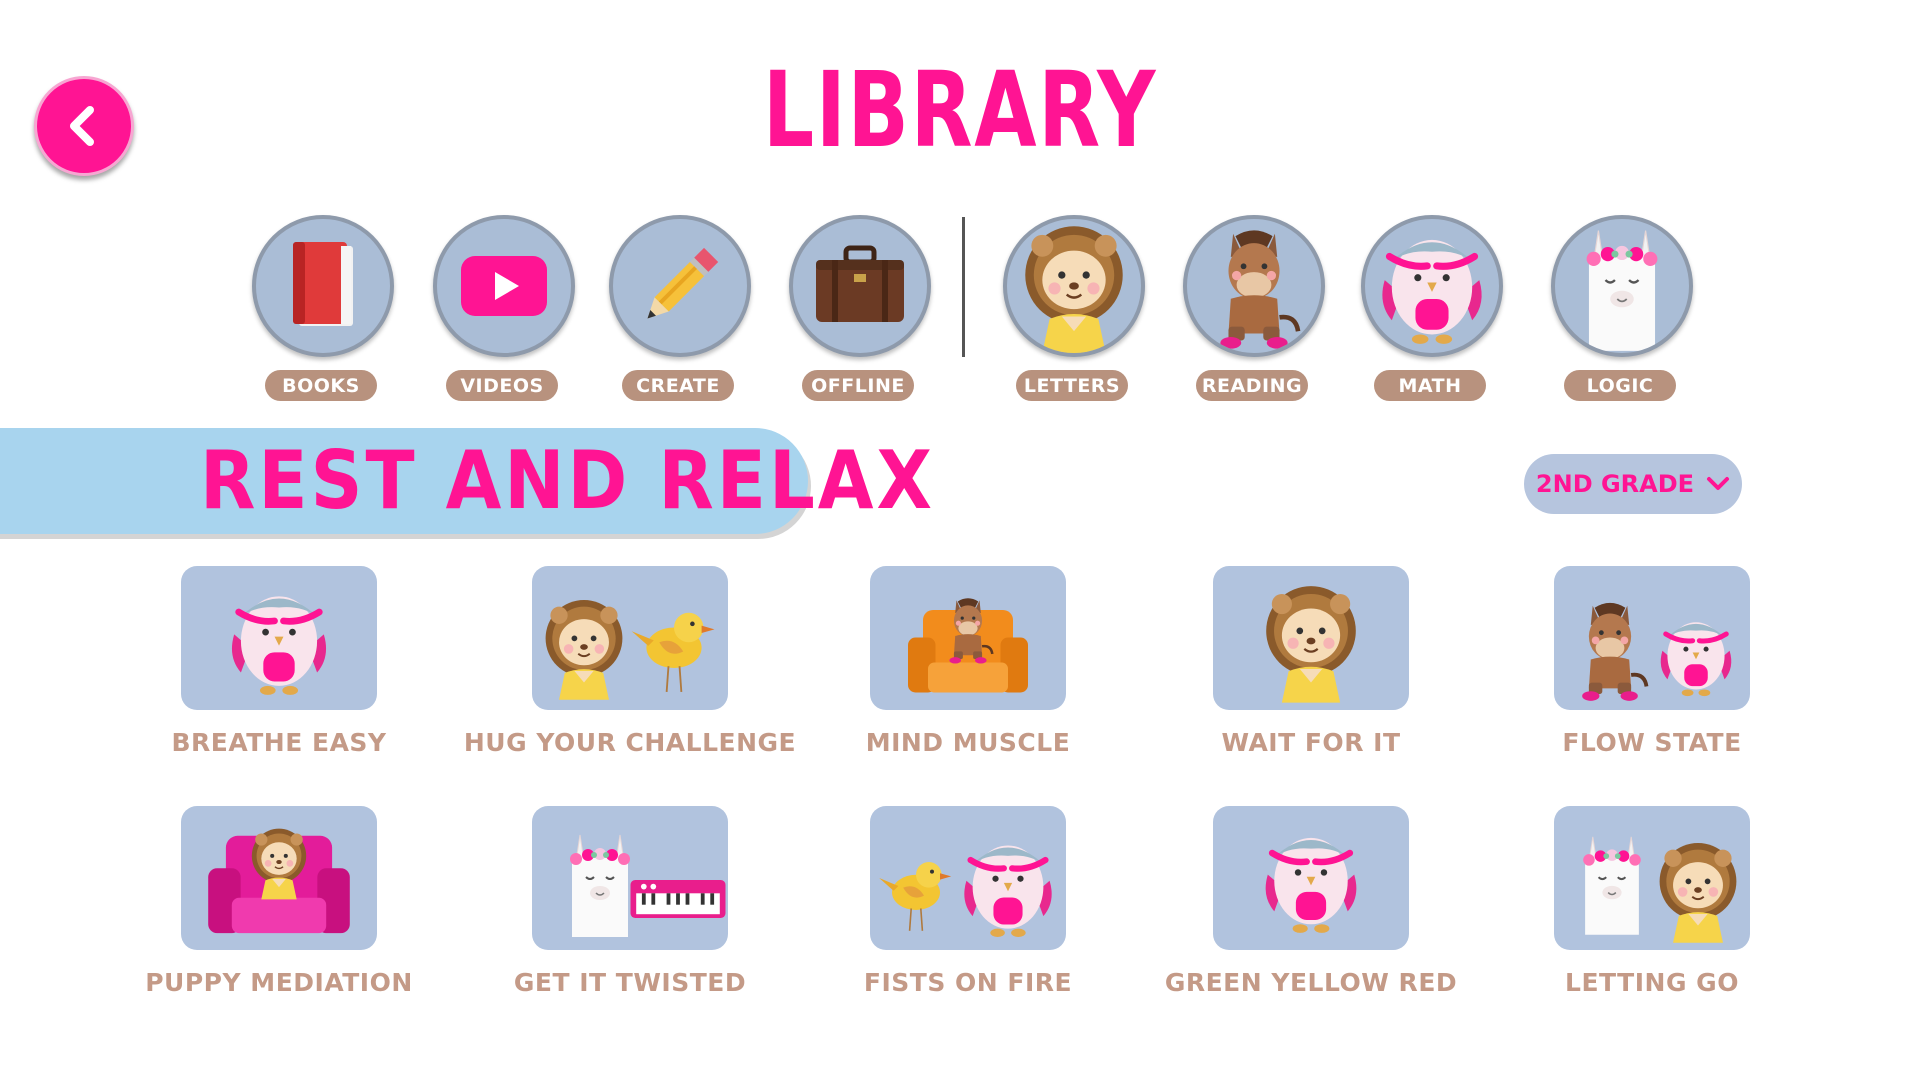  I want to click on activity-card-fists-on-fire: FISTS ON FIRE, so click(968, 906).